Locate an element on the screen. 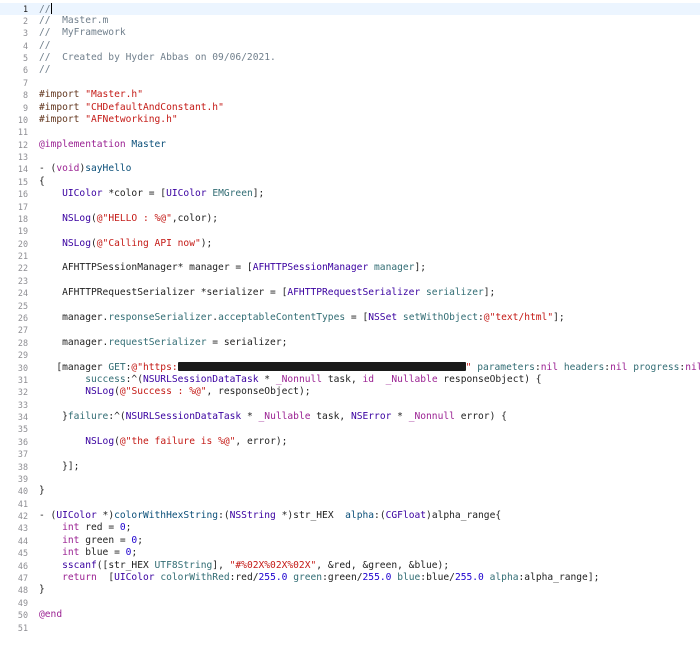 The width and height of the screenshot is (700, 652). code-line: 25 is located at coordinates (350, 306).